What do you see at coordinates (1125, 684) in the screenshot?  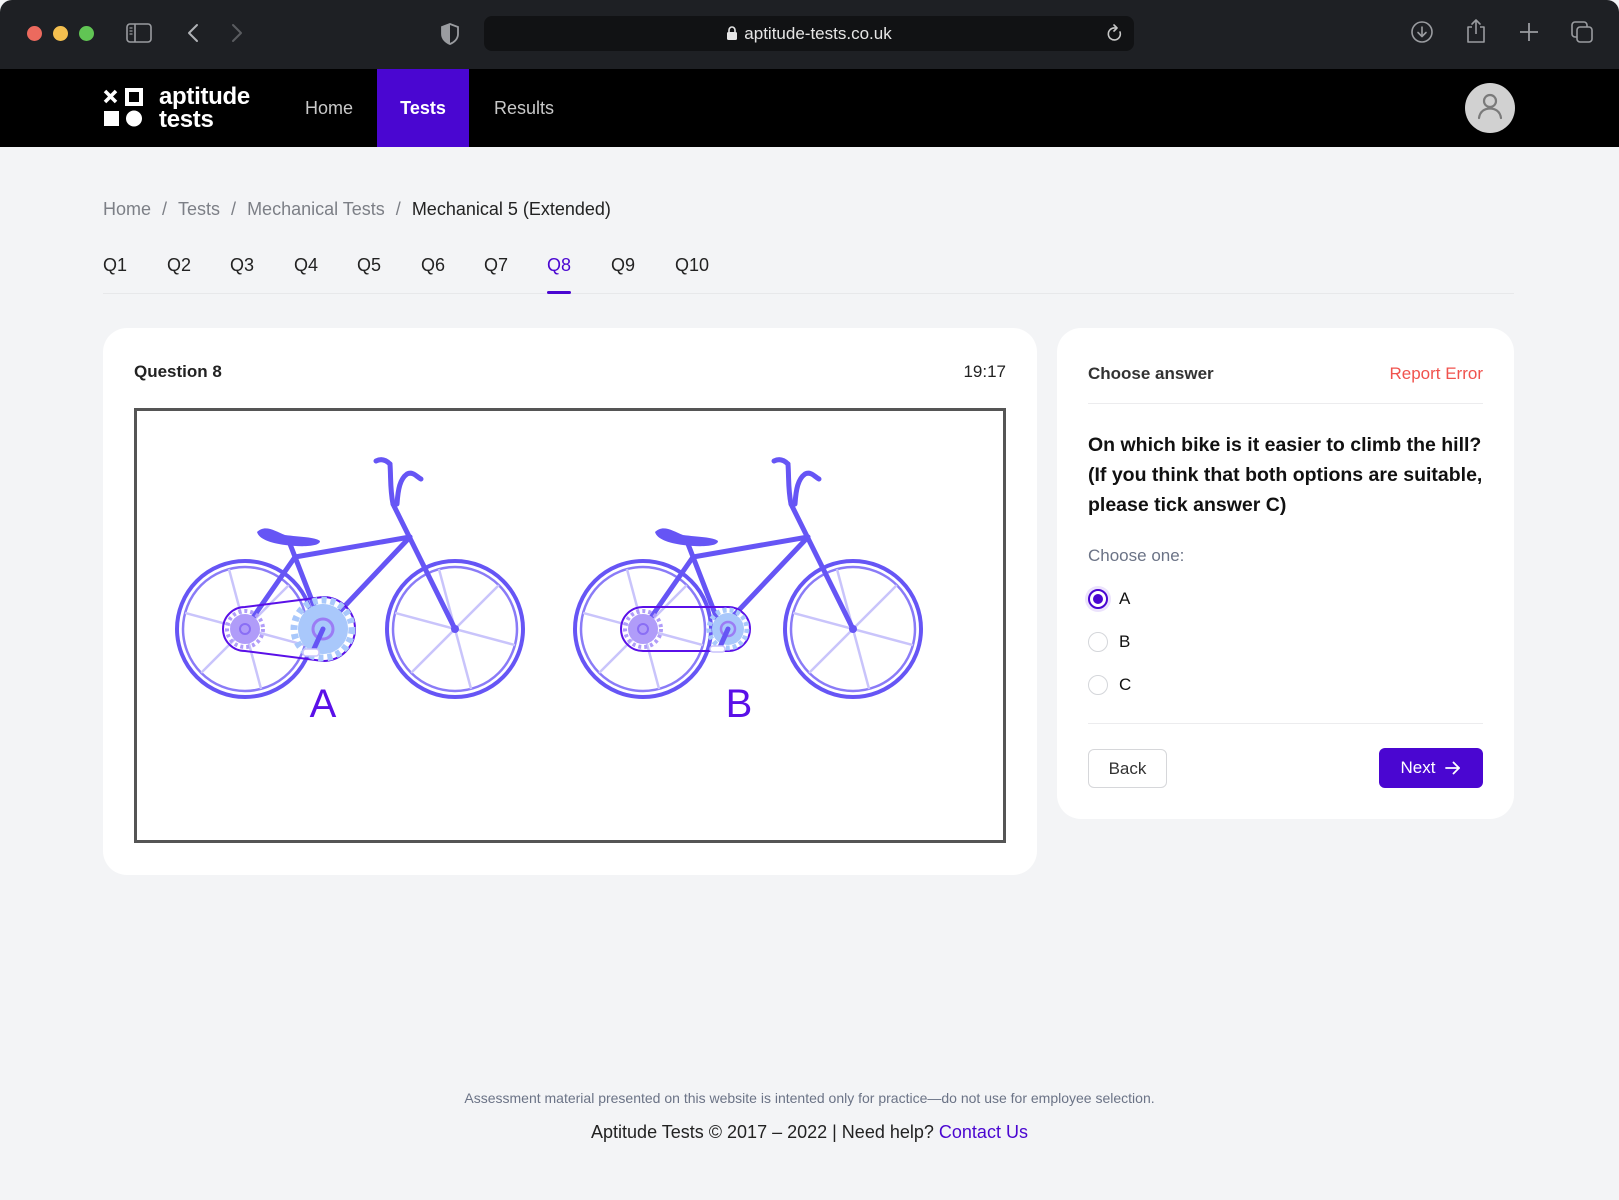 I see `option-c-label: C` at bounding box center [1125, 684].